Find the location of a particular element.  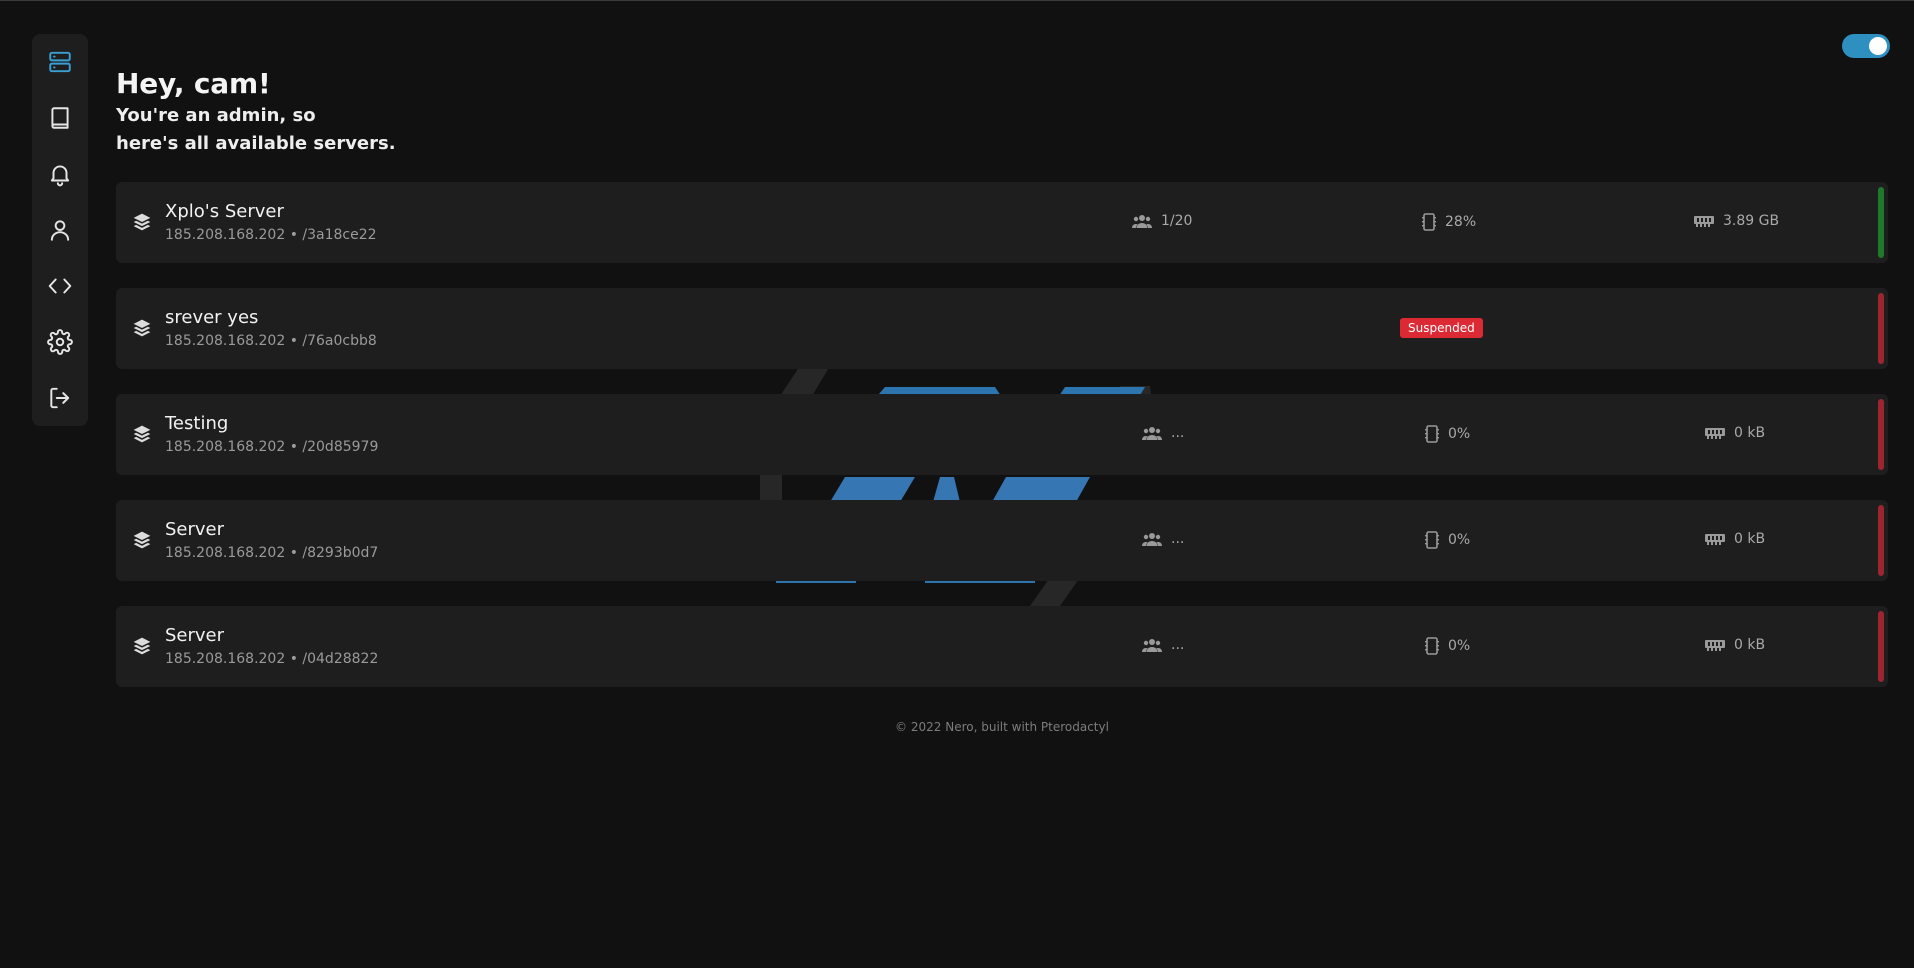

server-icon is located at coordinates (60, 62).